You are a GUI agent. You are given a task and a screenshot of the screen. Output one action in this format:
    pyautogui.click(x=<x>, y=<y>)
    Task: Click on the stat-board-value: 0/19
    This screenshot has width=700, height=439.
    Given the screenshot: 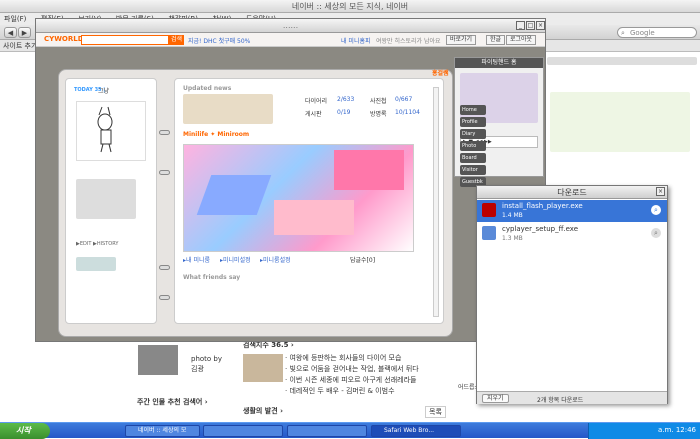 What is the action you would take?
    pyautogui.click(x=344, y=112)
    